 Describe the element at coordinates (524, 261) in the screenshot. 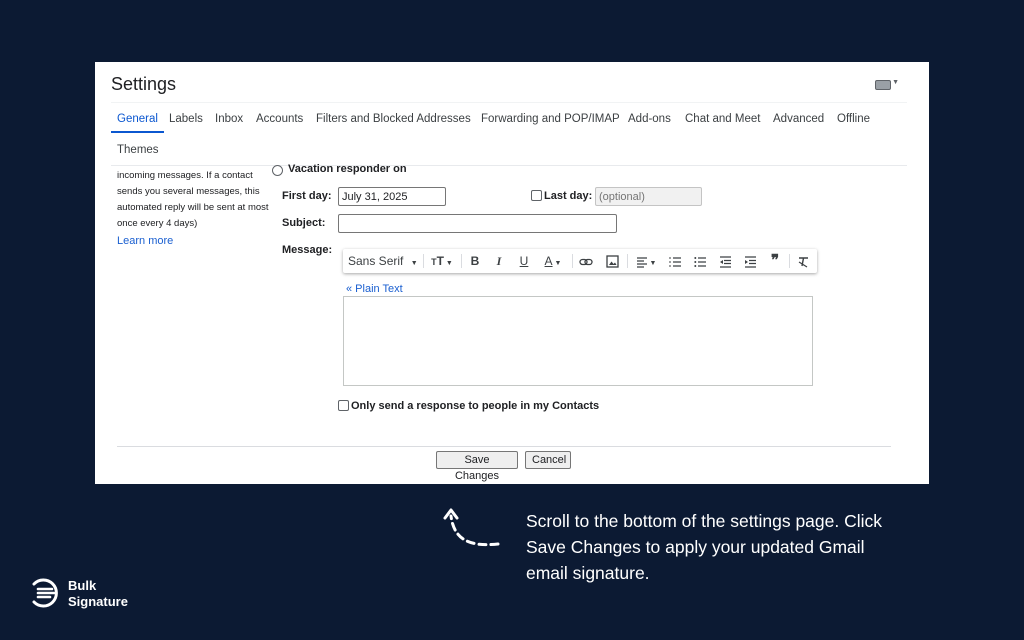

I see `underline-icon: U` at that location.